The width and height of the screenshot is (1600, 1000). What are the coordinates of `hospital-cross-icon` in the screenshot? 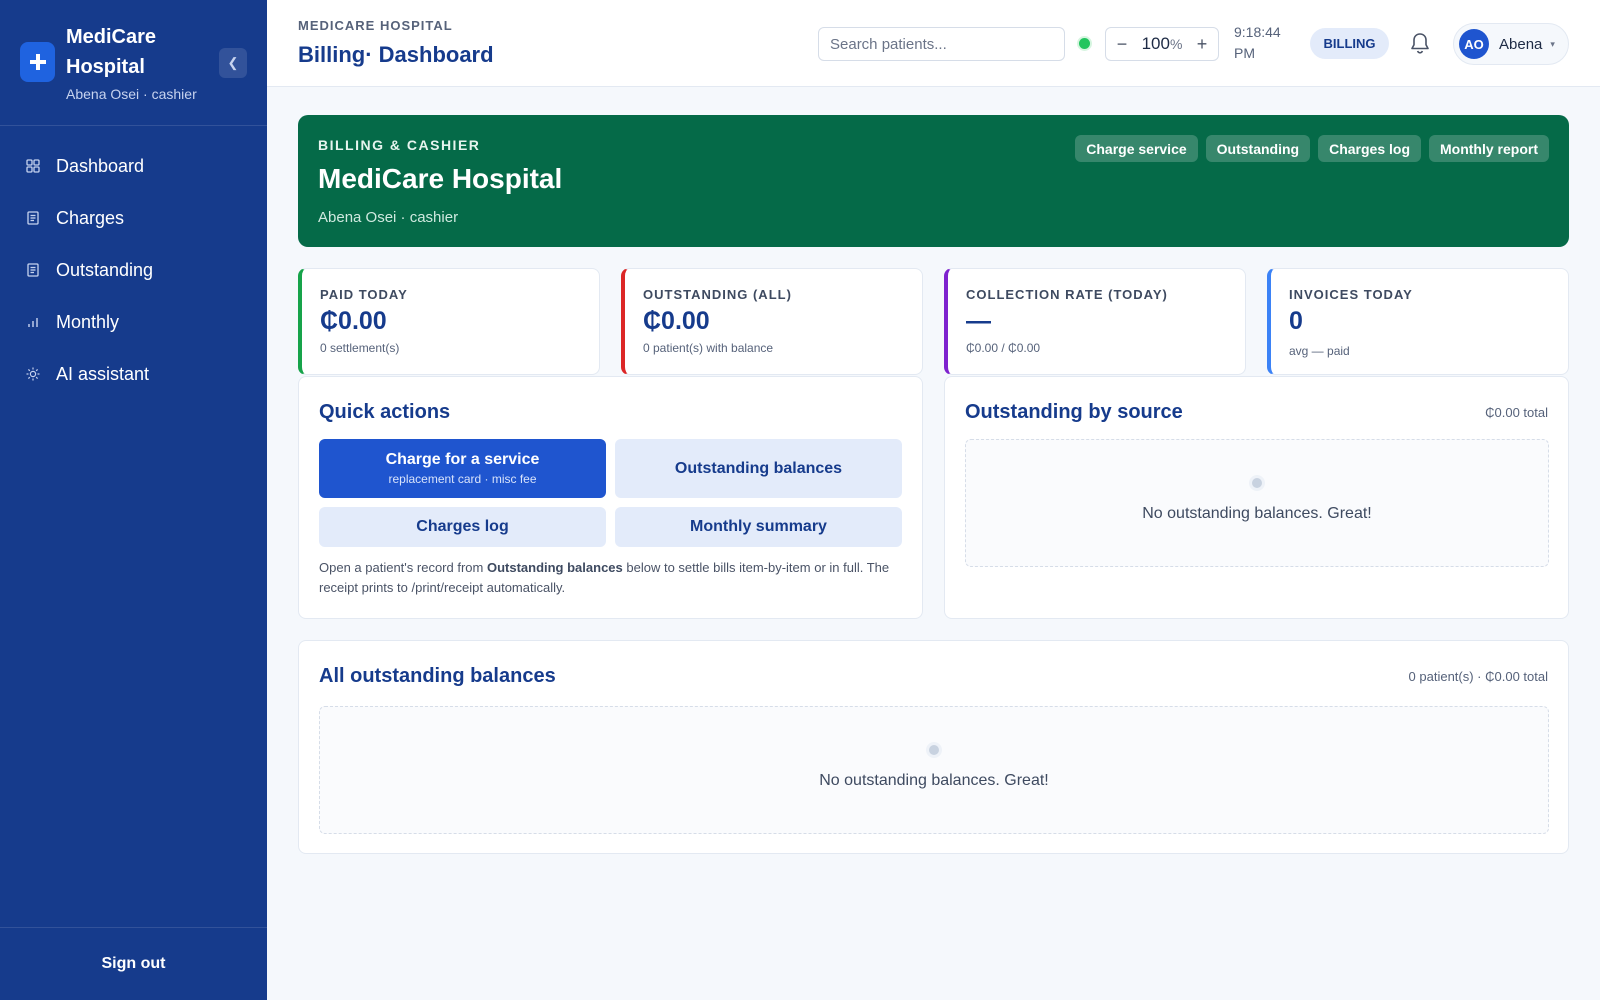 It's located at (37, 62).